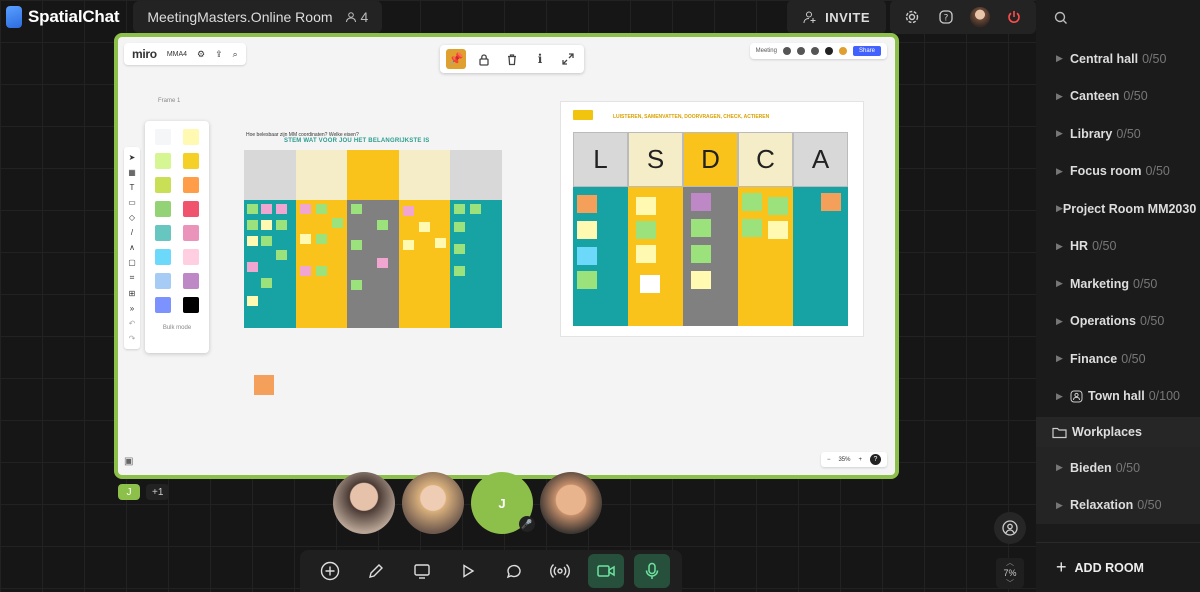 This screenshot has width=1200, height=592. Describe the element at coordinates (1118, 506) in the screenshot. I see `room-item-relaxation: ▶ Relaxation 0/50` at that location.